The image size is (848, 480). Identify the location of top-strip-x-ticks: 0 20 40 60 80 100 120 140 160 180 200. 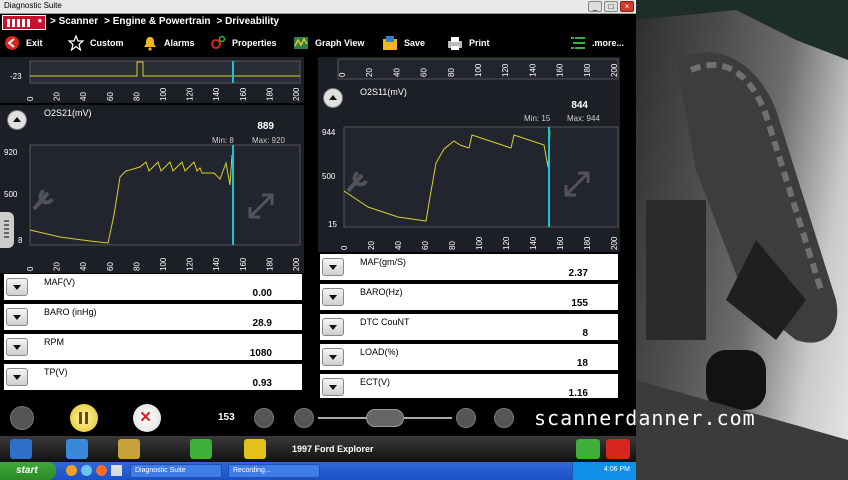
(163, 94).